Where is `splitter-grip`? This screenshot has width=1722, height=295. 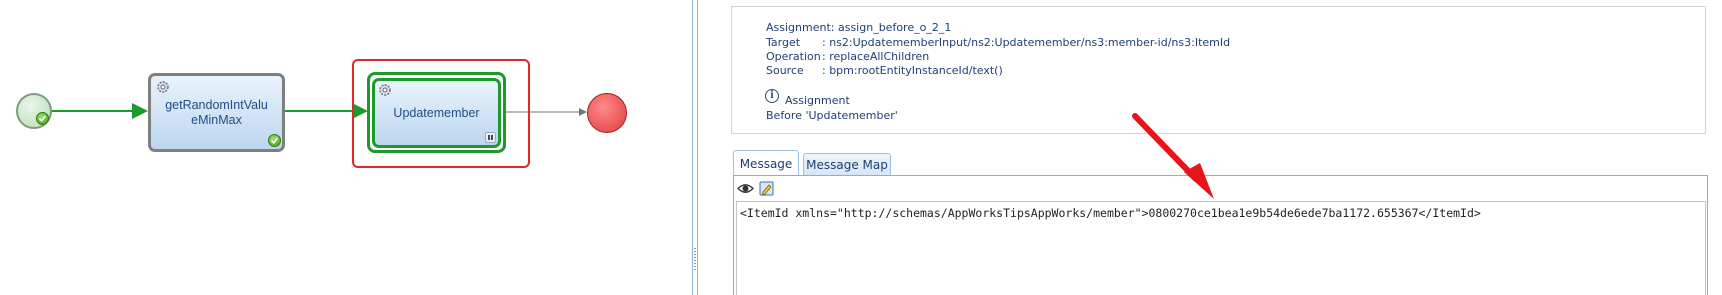
splitter-grip is located at coordinates (695, 259).